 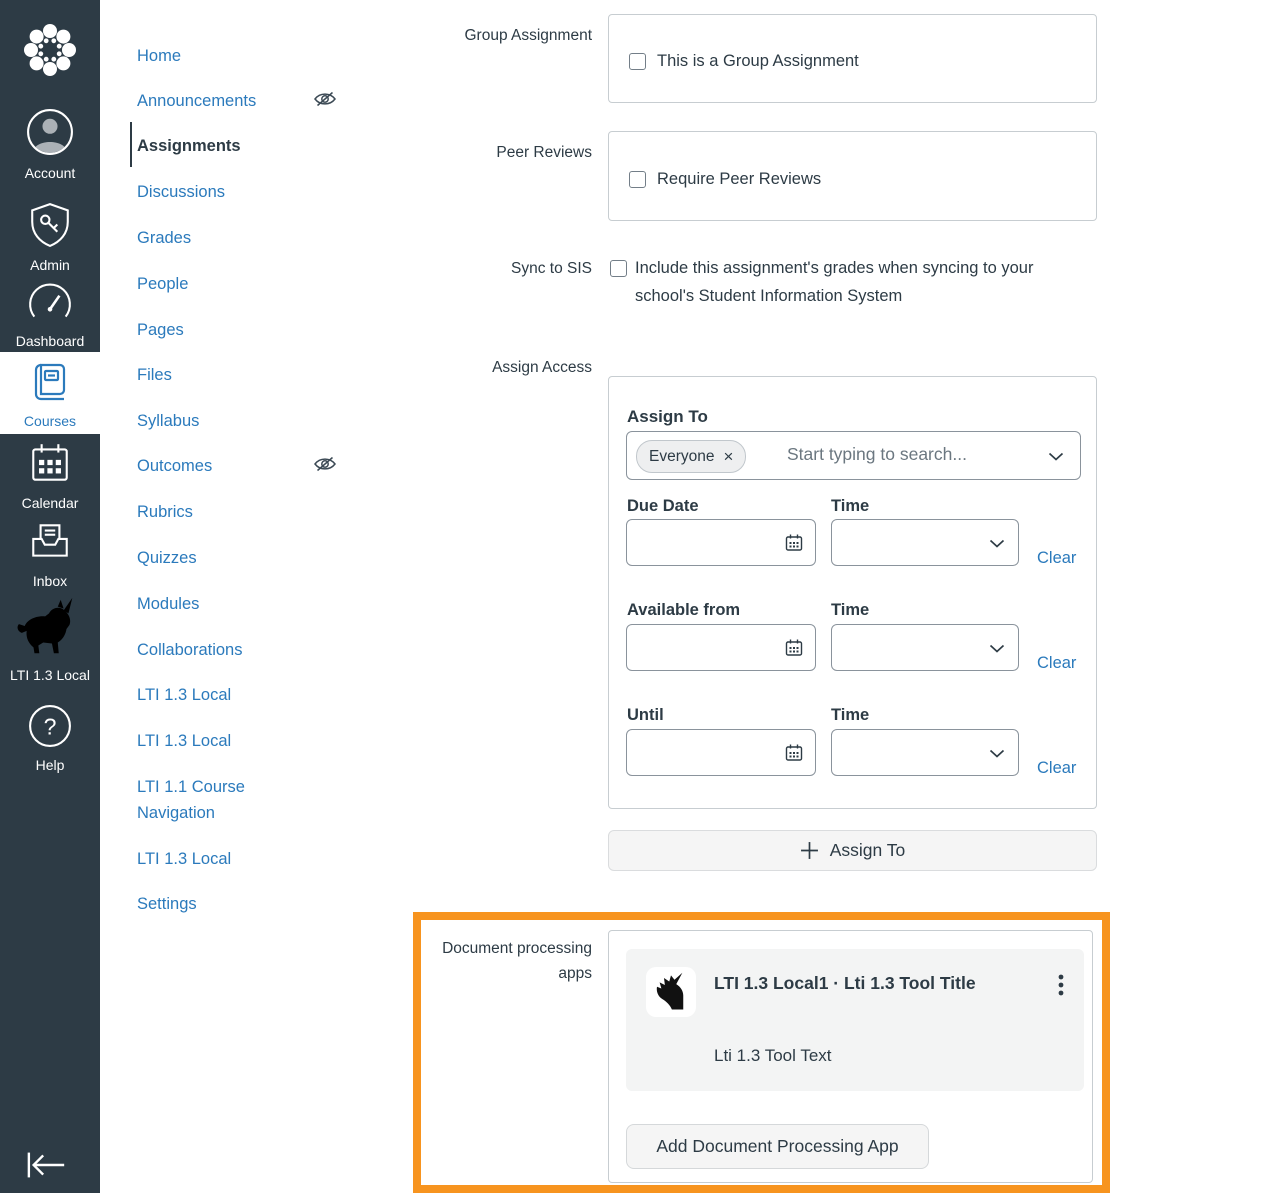 I want to click on add-assign-to-button: Assign To, so click(x=852, y=850).